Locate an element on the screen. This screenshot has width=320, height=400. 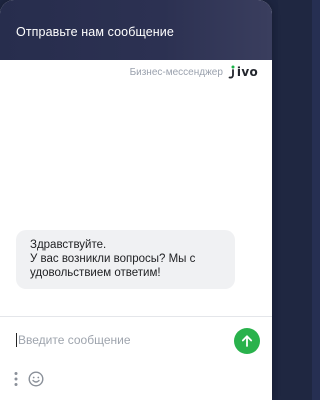
branding-bar: Бизнес-мессенджер jivo ivo is located at coordinates (136, 71).